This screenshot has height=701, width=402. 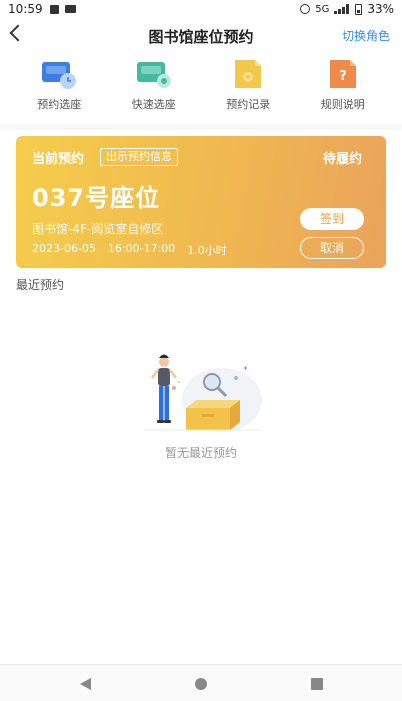 I want to click on menu-item-seat-booking: 预约选座, so click(x=59, y=92).